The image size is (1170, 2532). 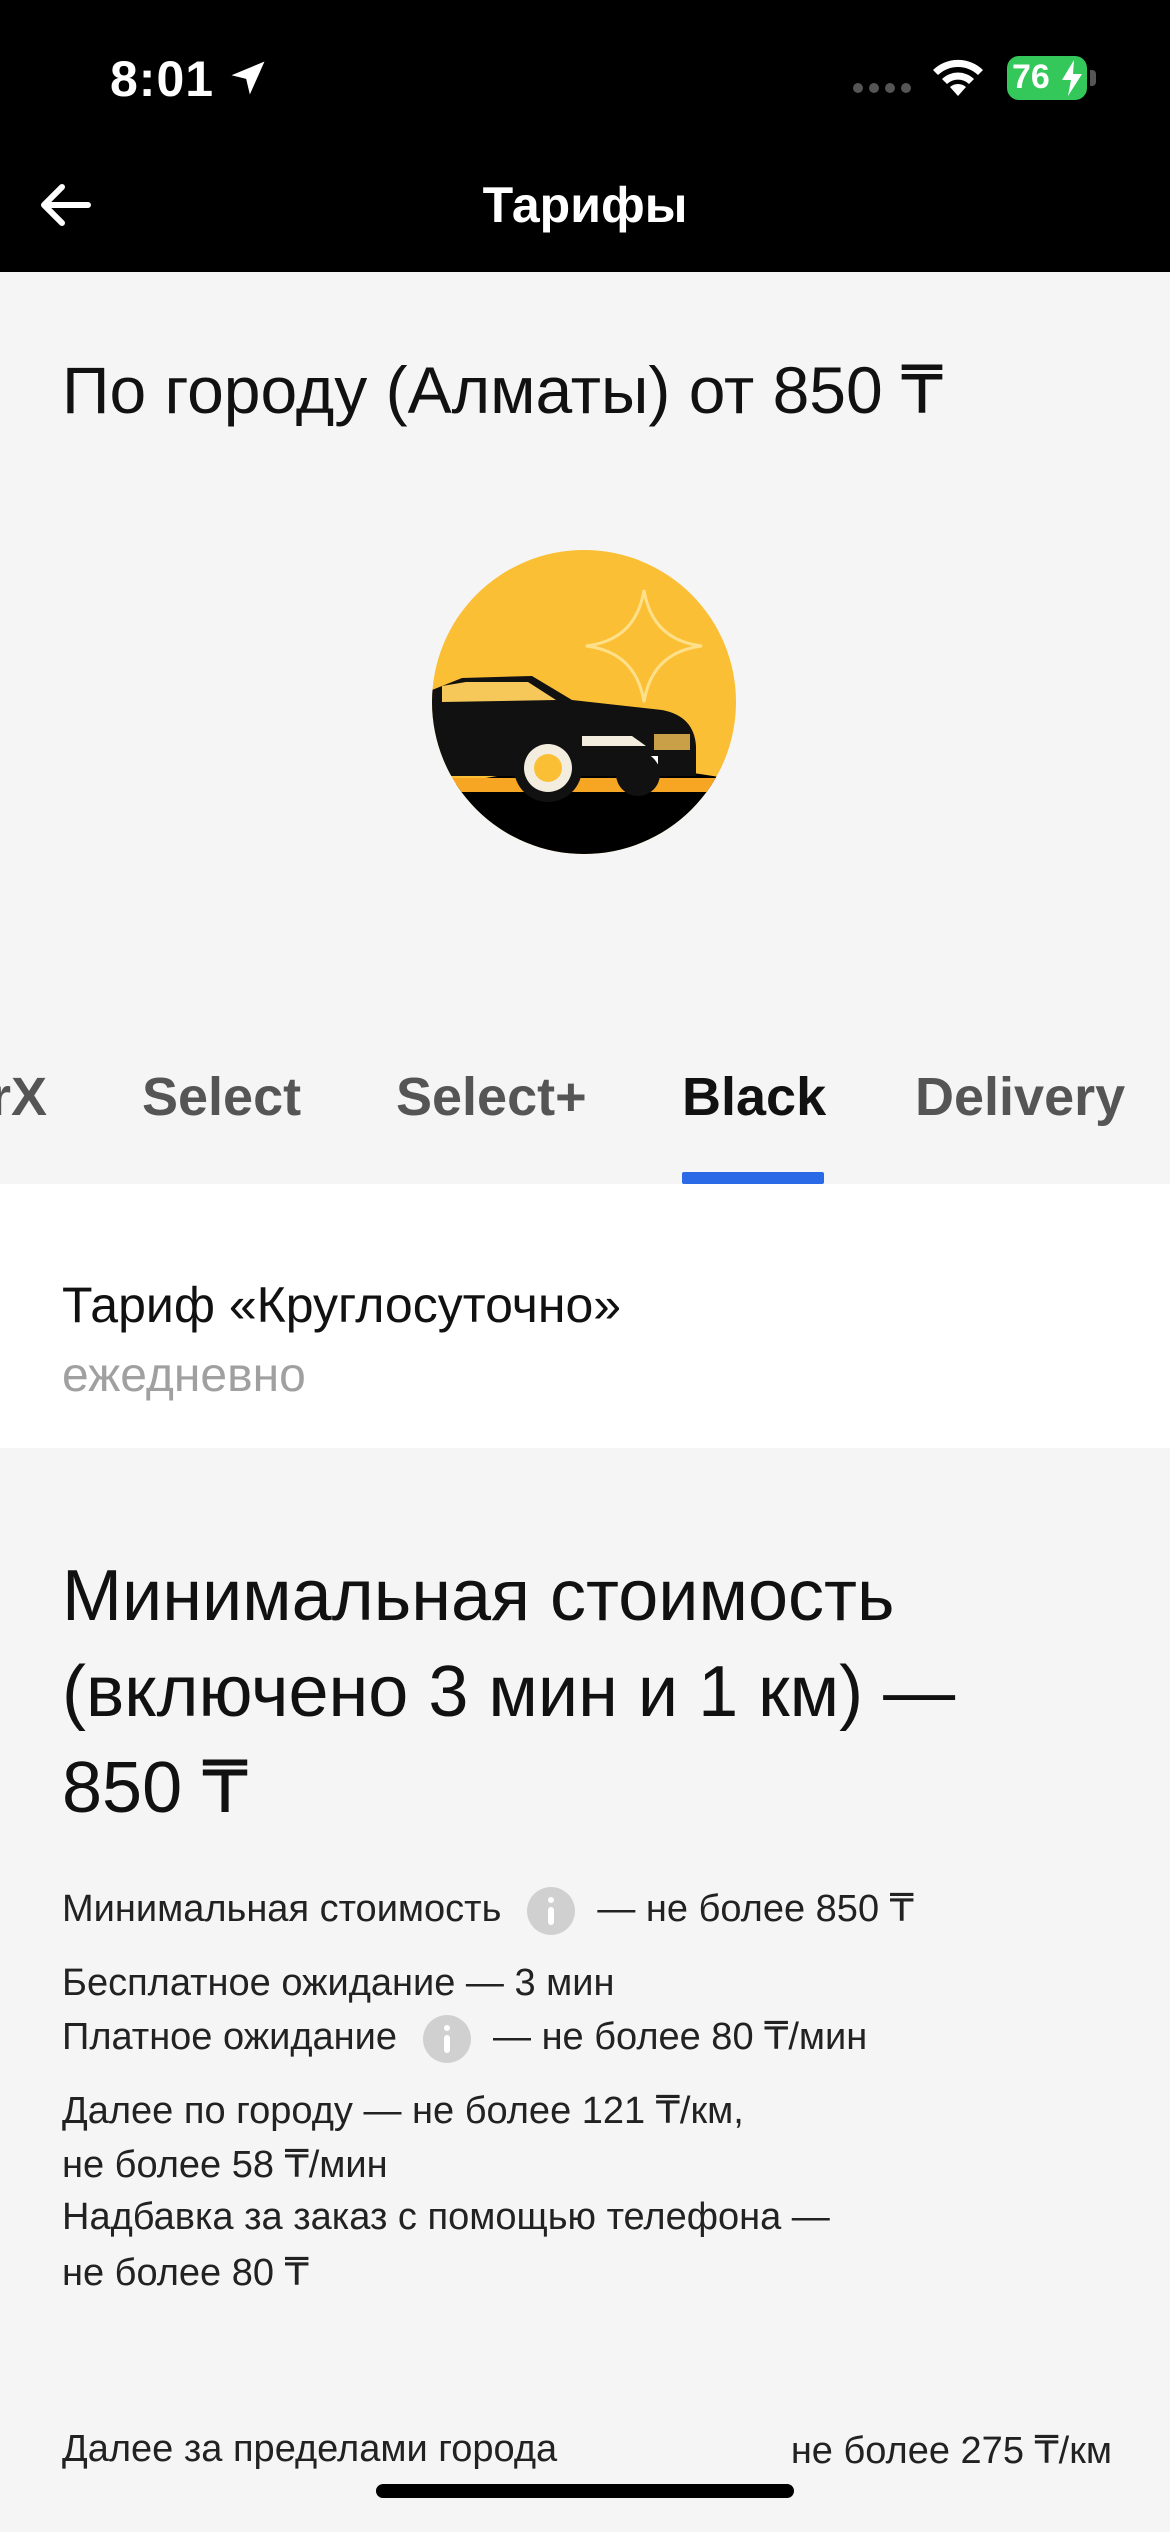 I want to click on free-wait-line: Бесплатное ожидание — 3 мин, so click(x=338, y=1983).